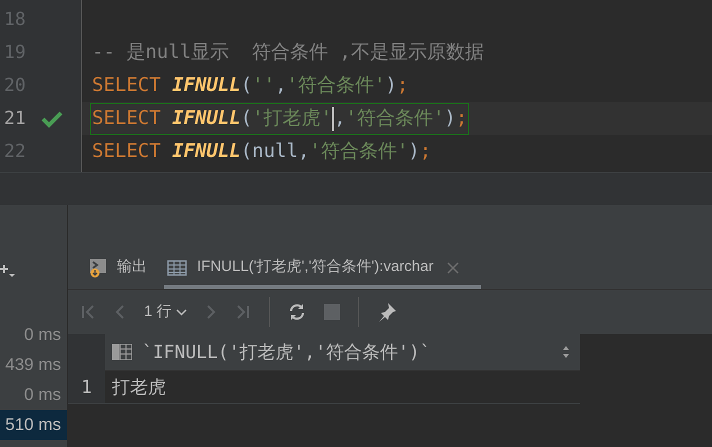 The image size is (712, 447). Describe the element at coordinates (288, 52) in the screenshot. I see `code-line: -- 是null显示 符合条件 ,不是显示原数据` at that location.